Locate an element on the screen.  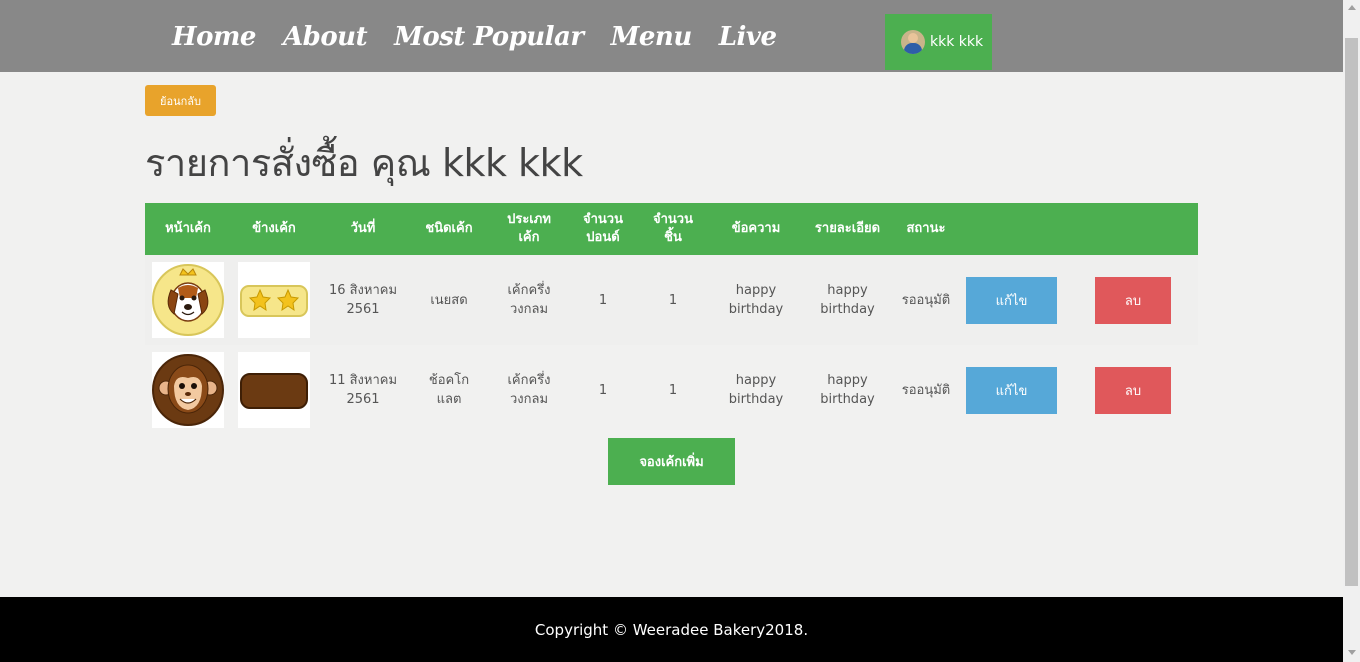
user-name: kkk kkk is located at coordinates (957, 42).